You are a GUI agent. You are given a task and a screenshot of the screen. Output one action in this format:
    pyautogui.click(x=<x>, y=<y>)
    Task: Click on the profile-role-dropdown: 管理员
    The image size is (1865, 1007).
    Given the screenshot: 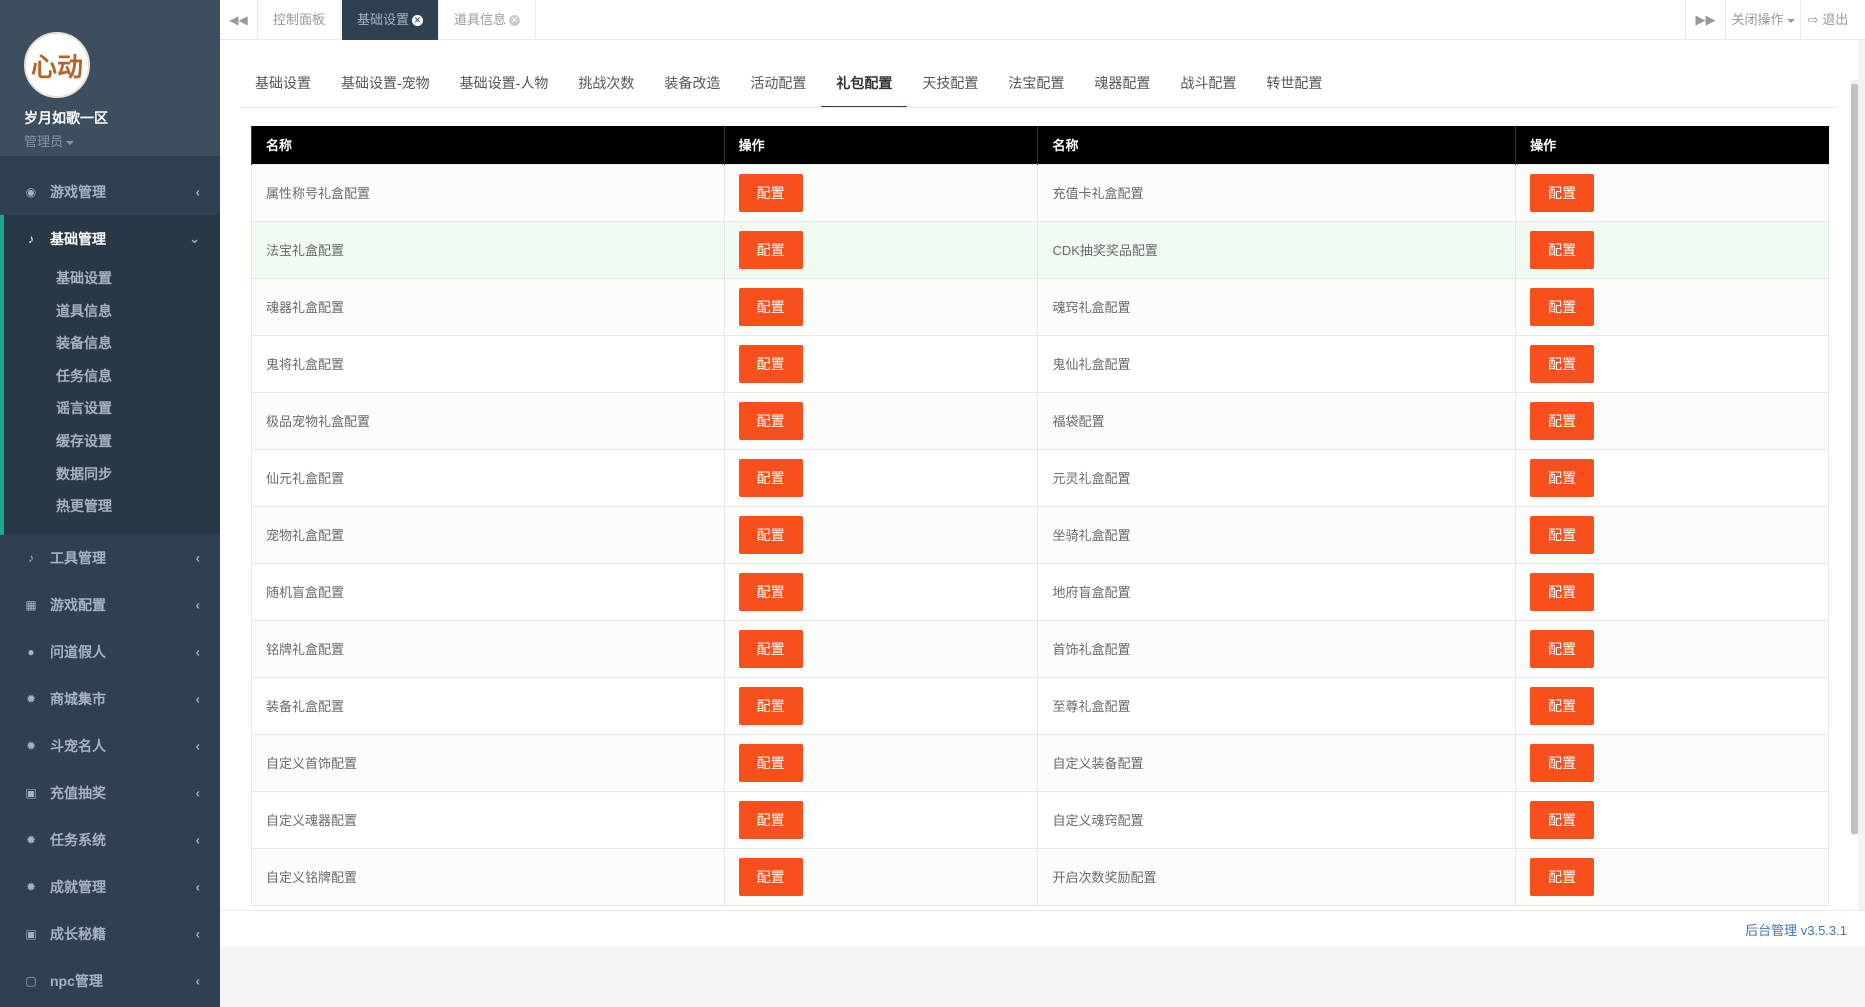 What is the action you would take?
    pyautogui.click(x=122, y=140)
    